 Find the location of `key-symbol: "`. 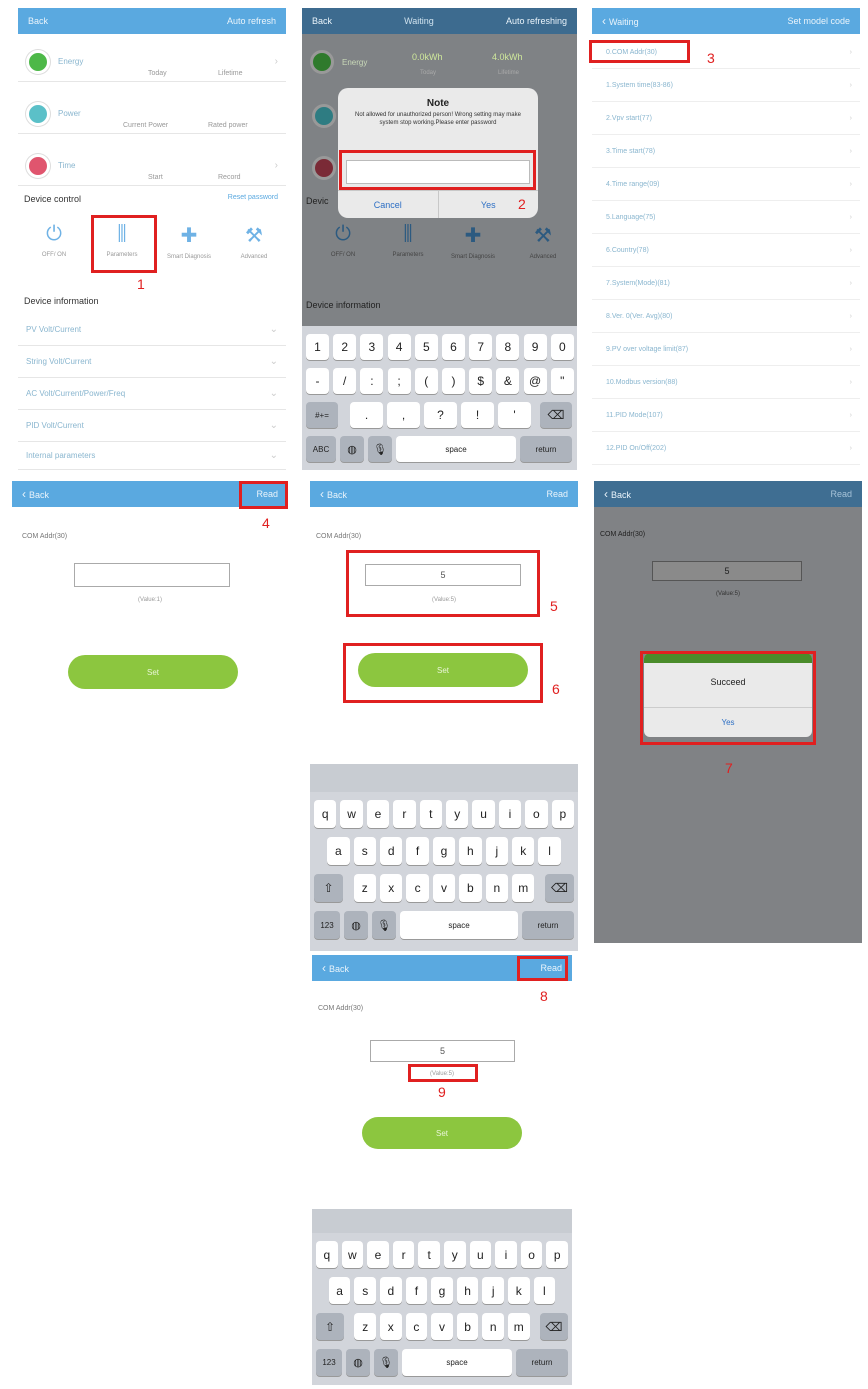

key-symbol: " is located at coordinates (562, 381).